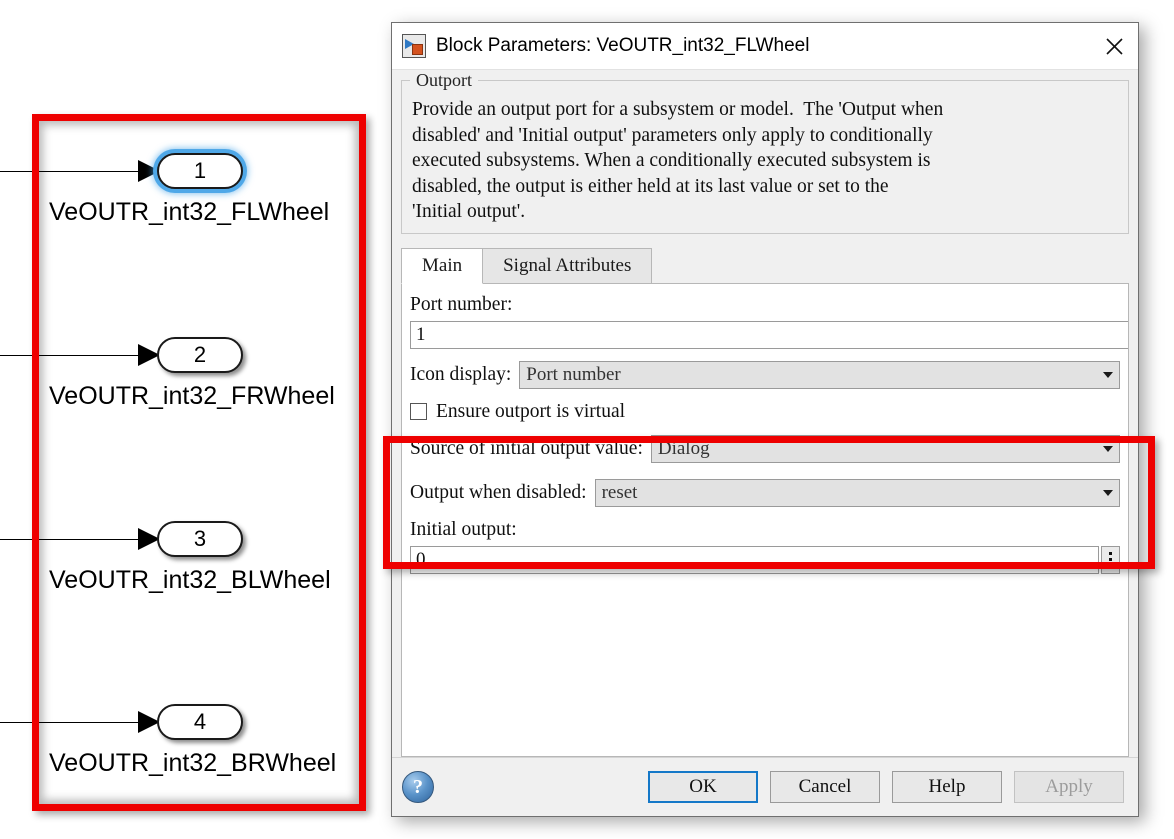 The height and width of the screenshot is (839, 1174). What do you see at coordinates (765, 530) in the screenshot?
I see `initial-output-label-row: Initial output:` at bounding box center [765, 530].